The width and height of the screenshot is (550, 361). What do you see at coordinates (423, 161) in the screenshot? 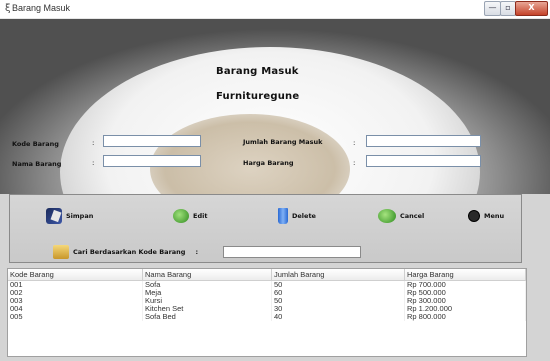
I see `harga-barang-input` at bounding box center [423, 161].